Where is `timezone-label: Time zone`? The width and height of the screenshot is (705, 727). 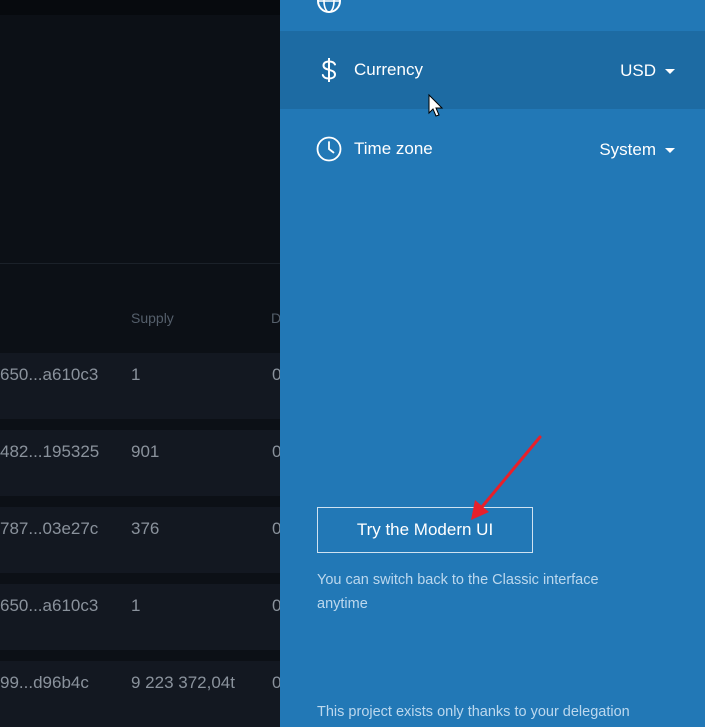
timezone-label: Time zone is located at coordinates (393, 148).